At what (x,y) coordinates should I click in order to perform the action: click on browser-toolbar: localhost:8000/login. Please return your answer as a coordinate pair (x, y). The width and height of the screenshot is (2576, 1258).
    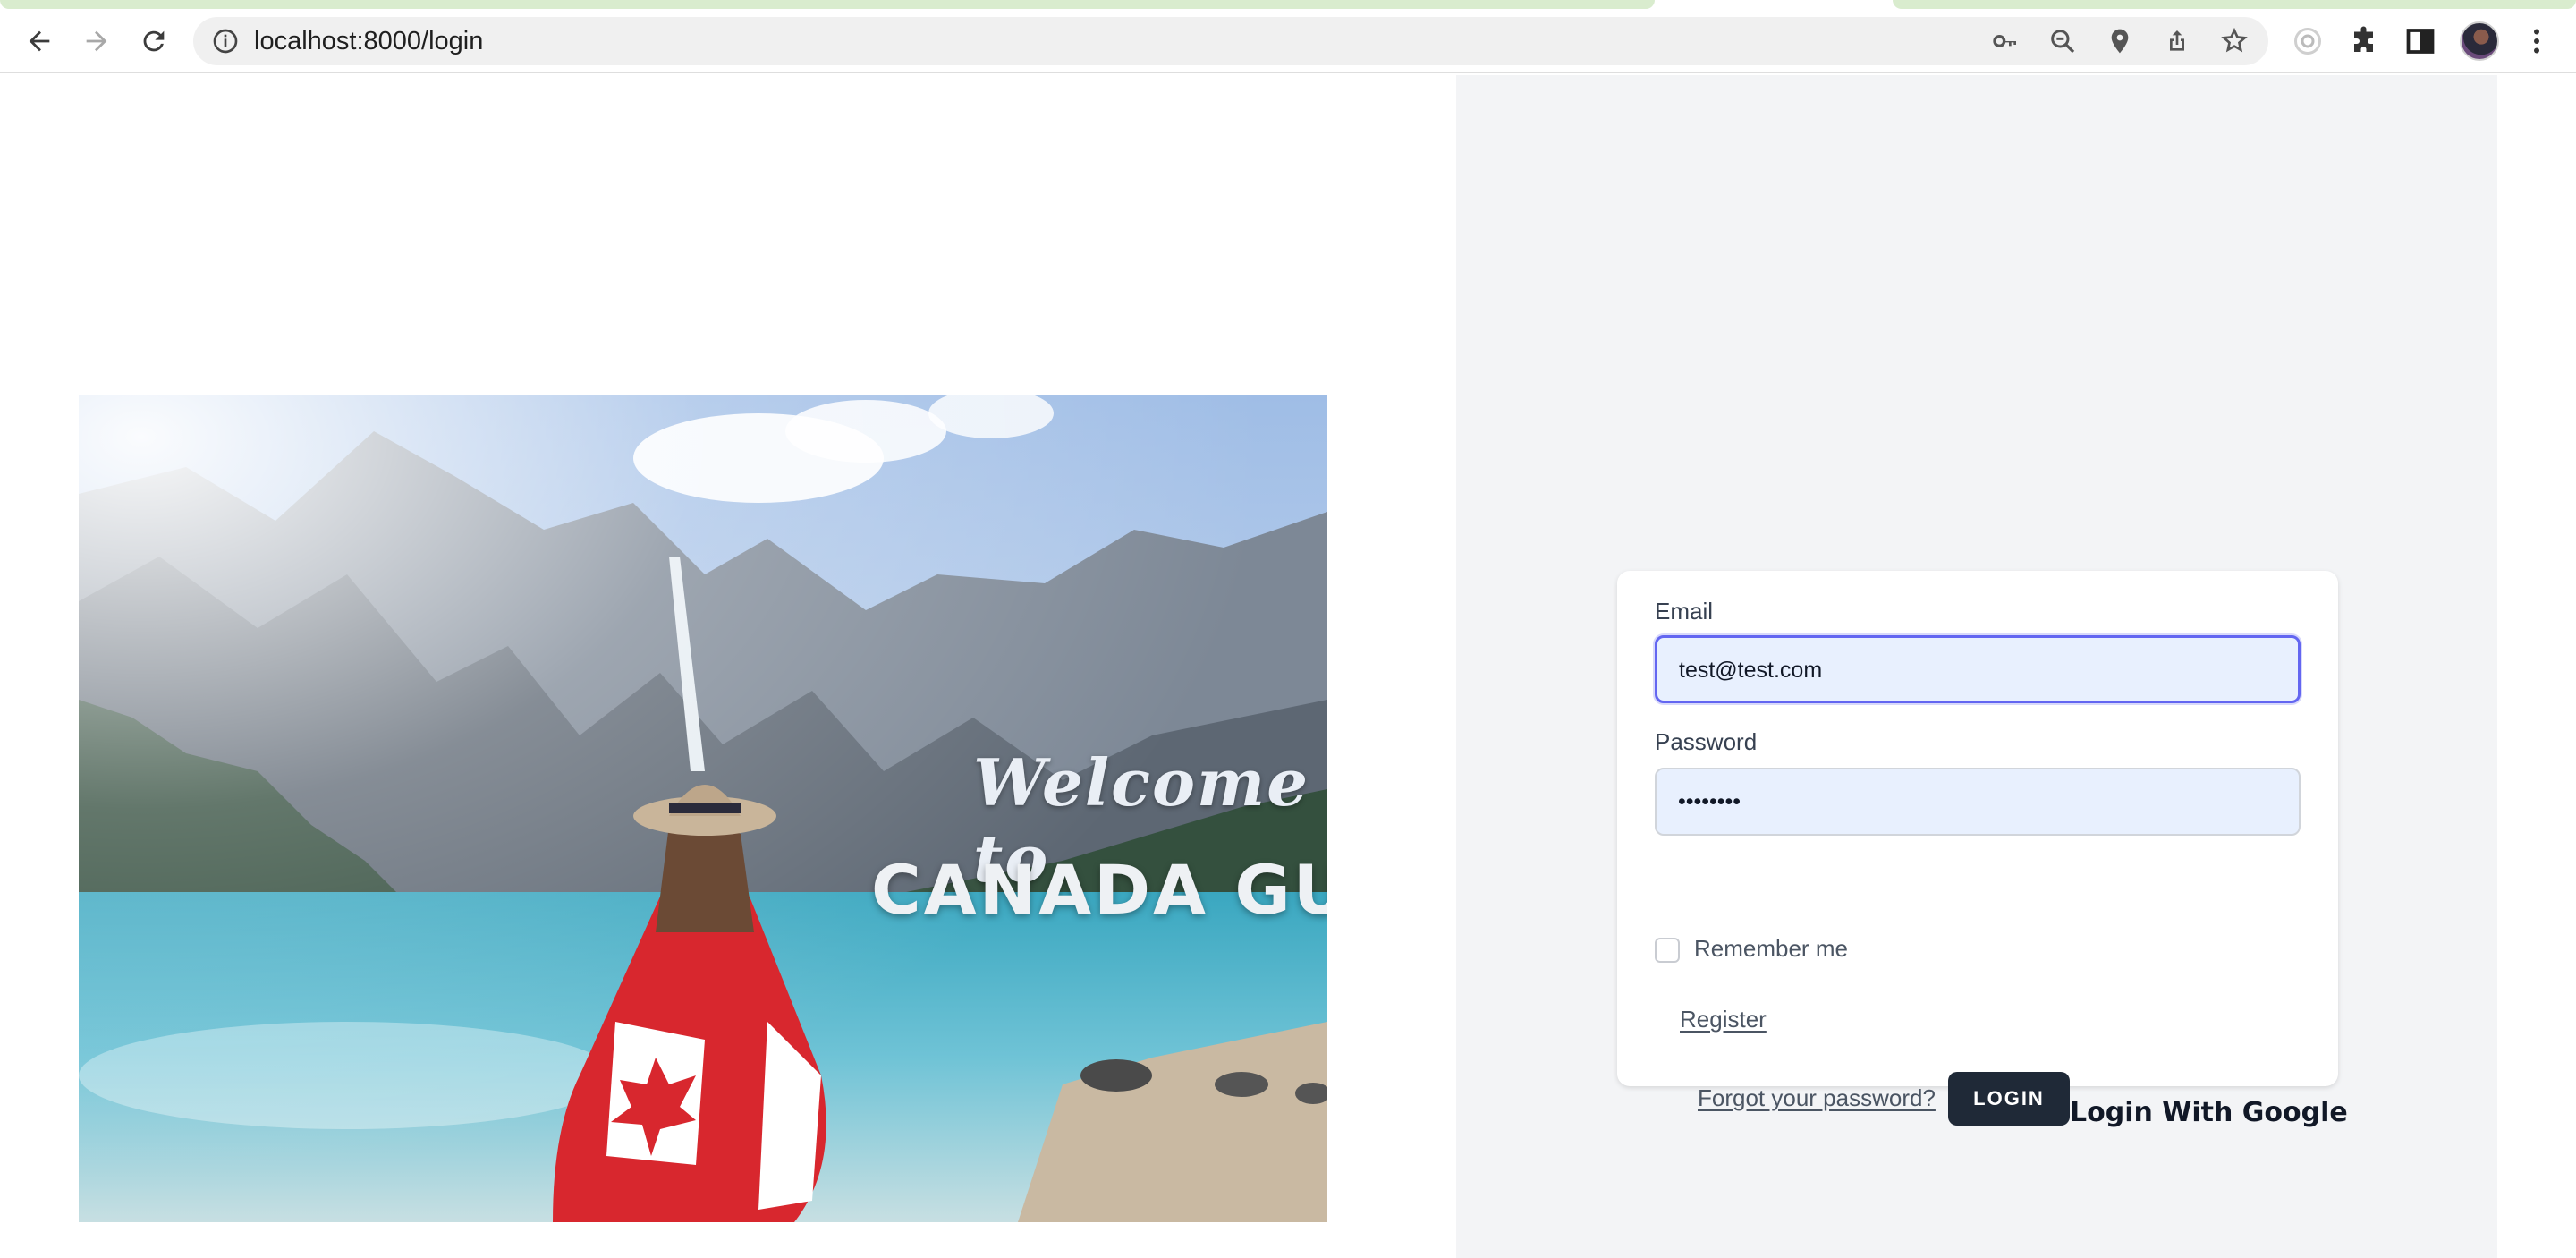
    Looking at the image, I should click on (1288, 41).